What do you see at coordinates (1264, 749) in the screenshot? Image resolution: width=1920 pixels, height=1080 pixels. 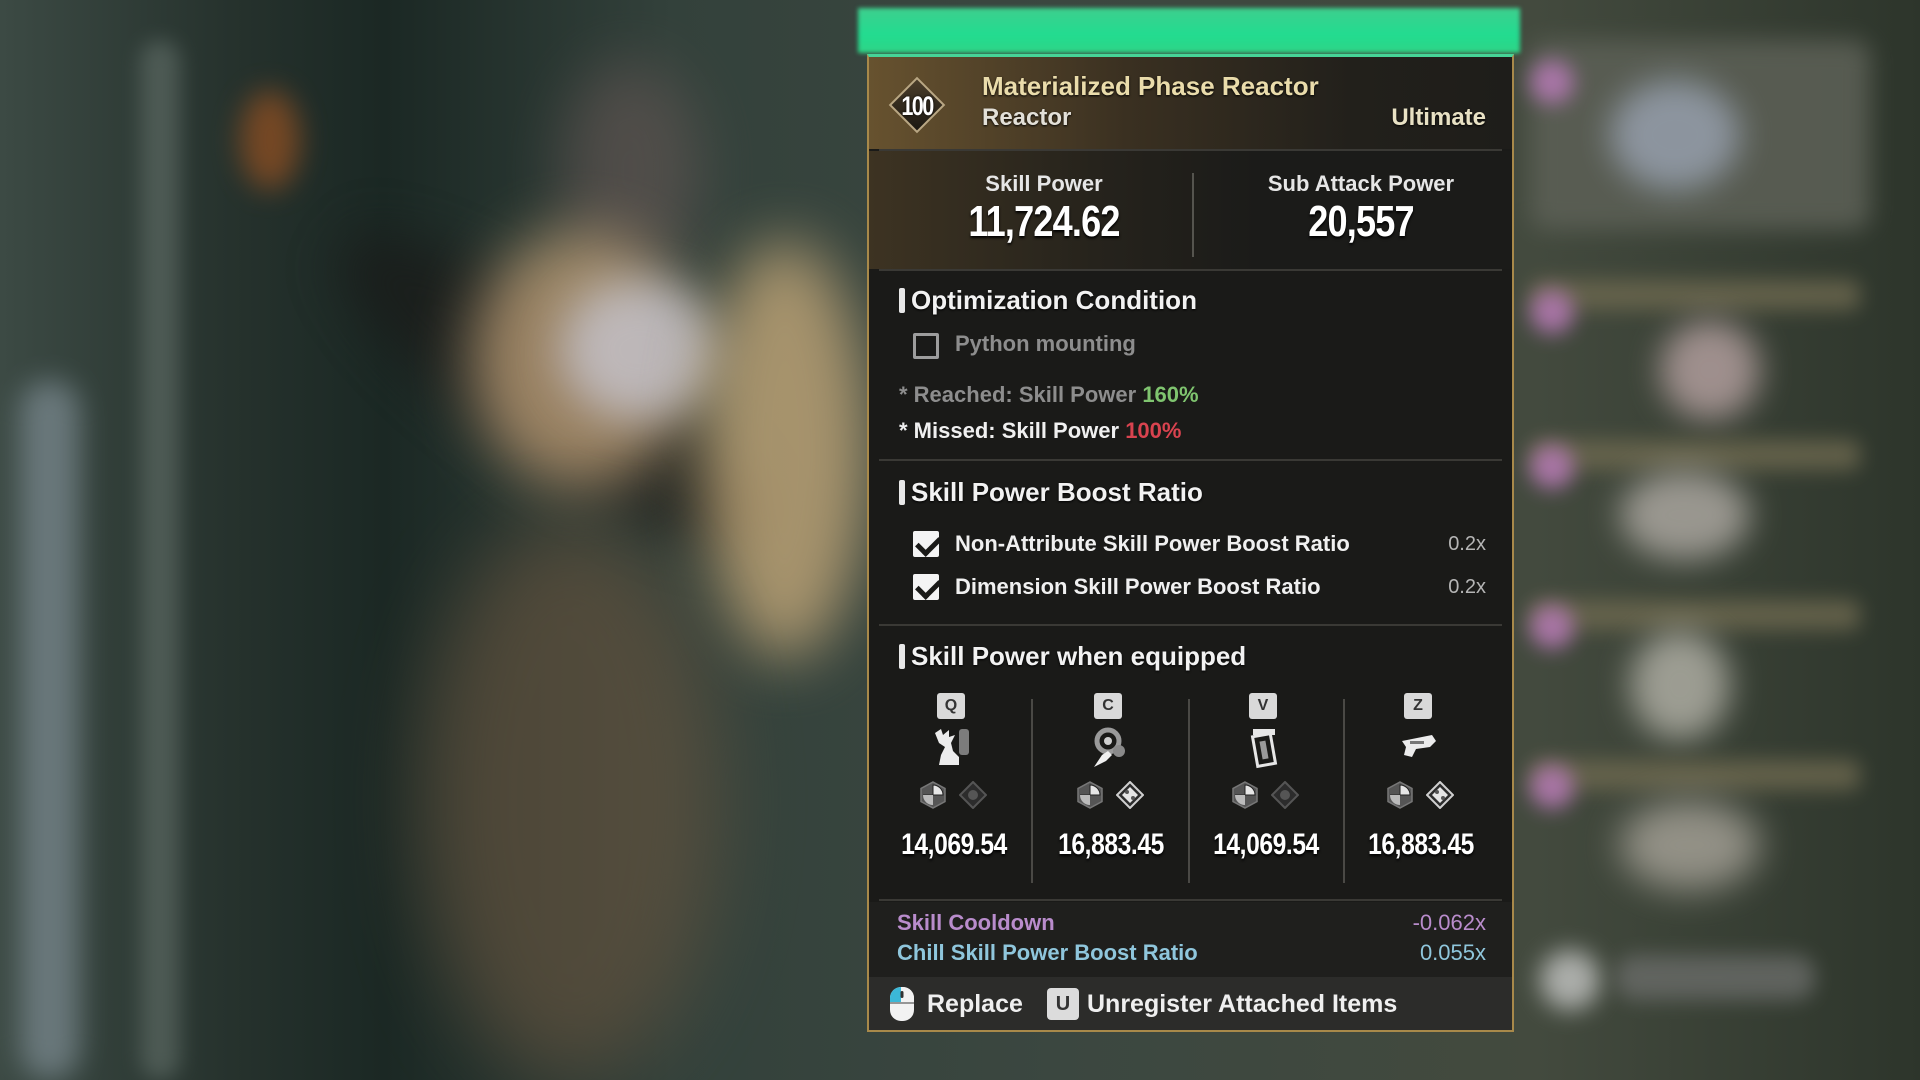 I see `pillar-icon` at bounding box center [1264, 749].